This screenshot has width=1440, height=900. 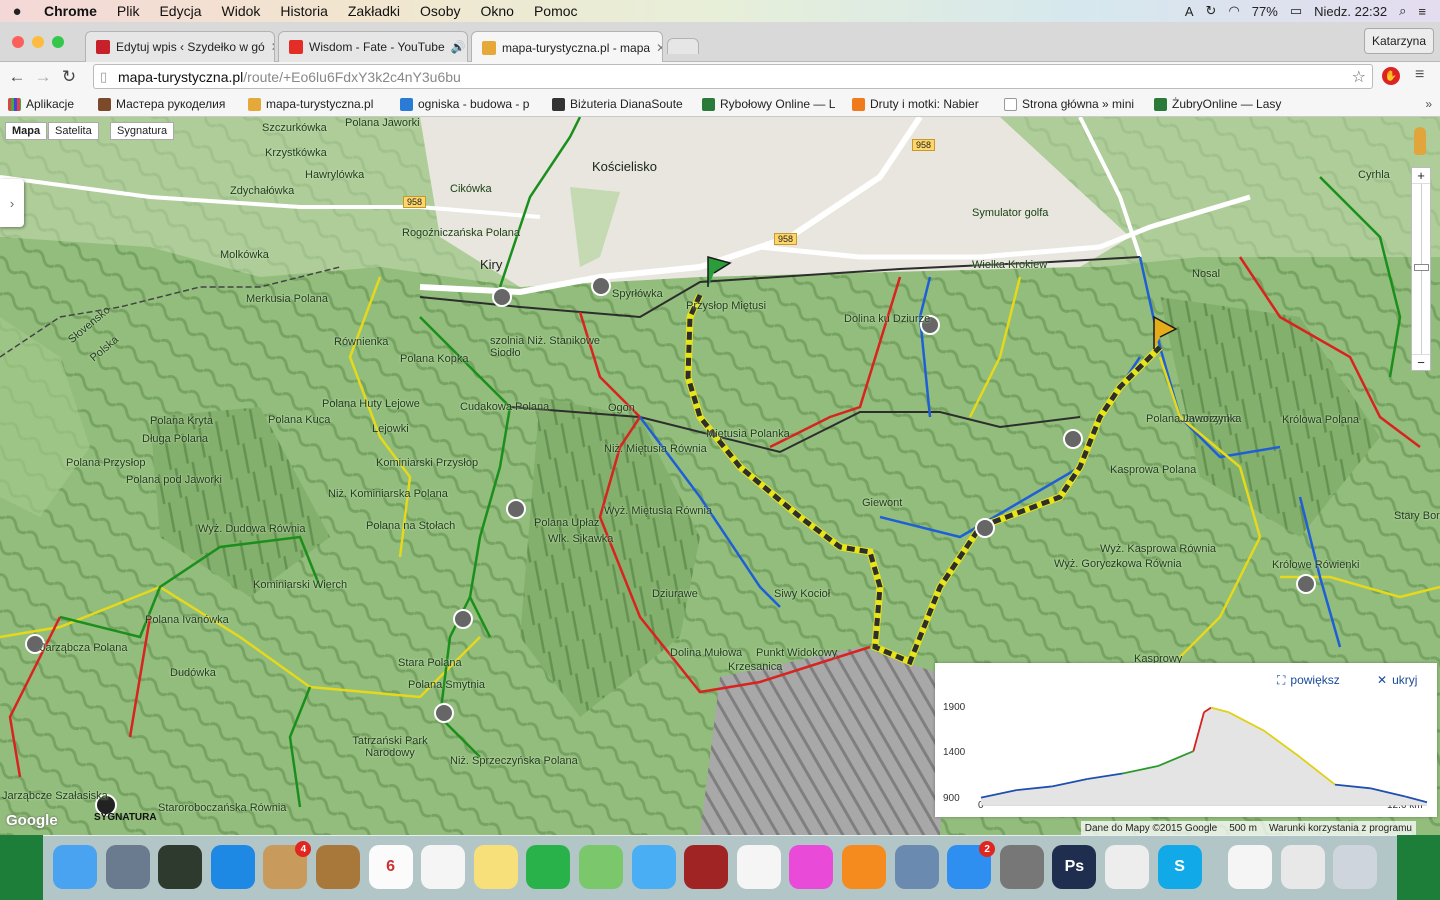 What do you see at coordinates (758, 867) in the screenshot?
I see `photos-icon` at bounding box center [758, 867].